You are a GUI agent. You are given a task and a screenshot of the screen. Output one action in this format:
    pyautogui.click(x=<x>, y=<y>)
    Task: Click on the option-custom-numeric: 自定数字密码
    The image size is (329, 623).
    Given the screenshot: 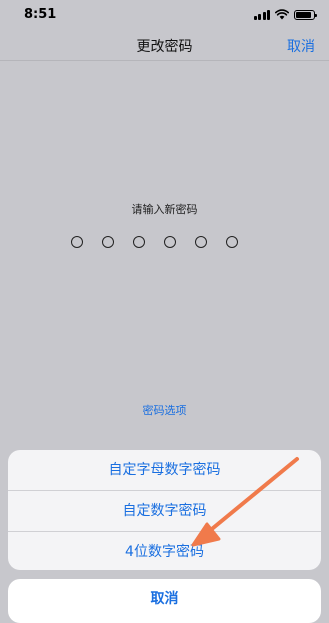 What is the action you would take?
    pyautogui.click(x=164, y=511)
    